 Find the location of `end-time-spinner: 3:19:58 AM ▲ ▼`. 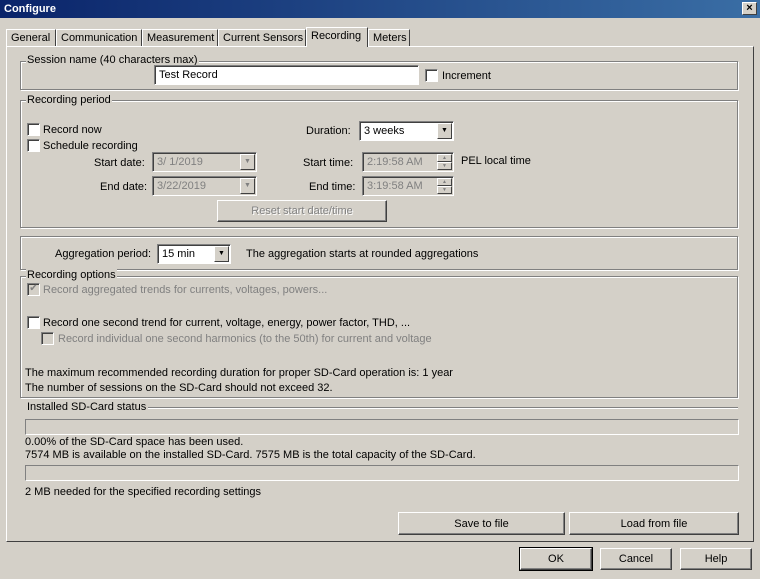

end-time-spinner: 3:19:58 AM ▲ ▼ is located at coordinates (408, 186).